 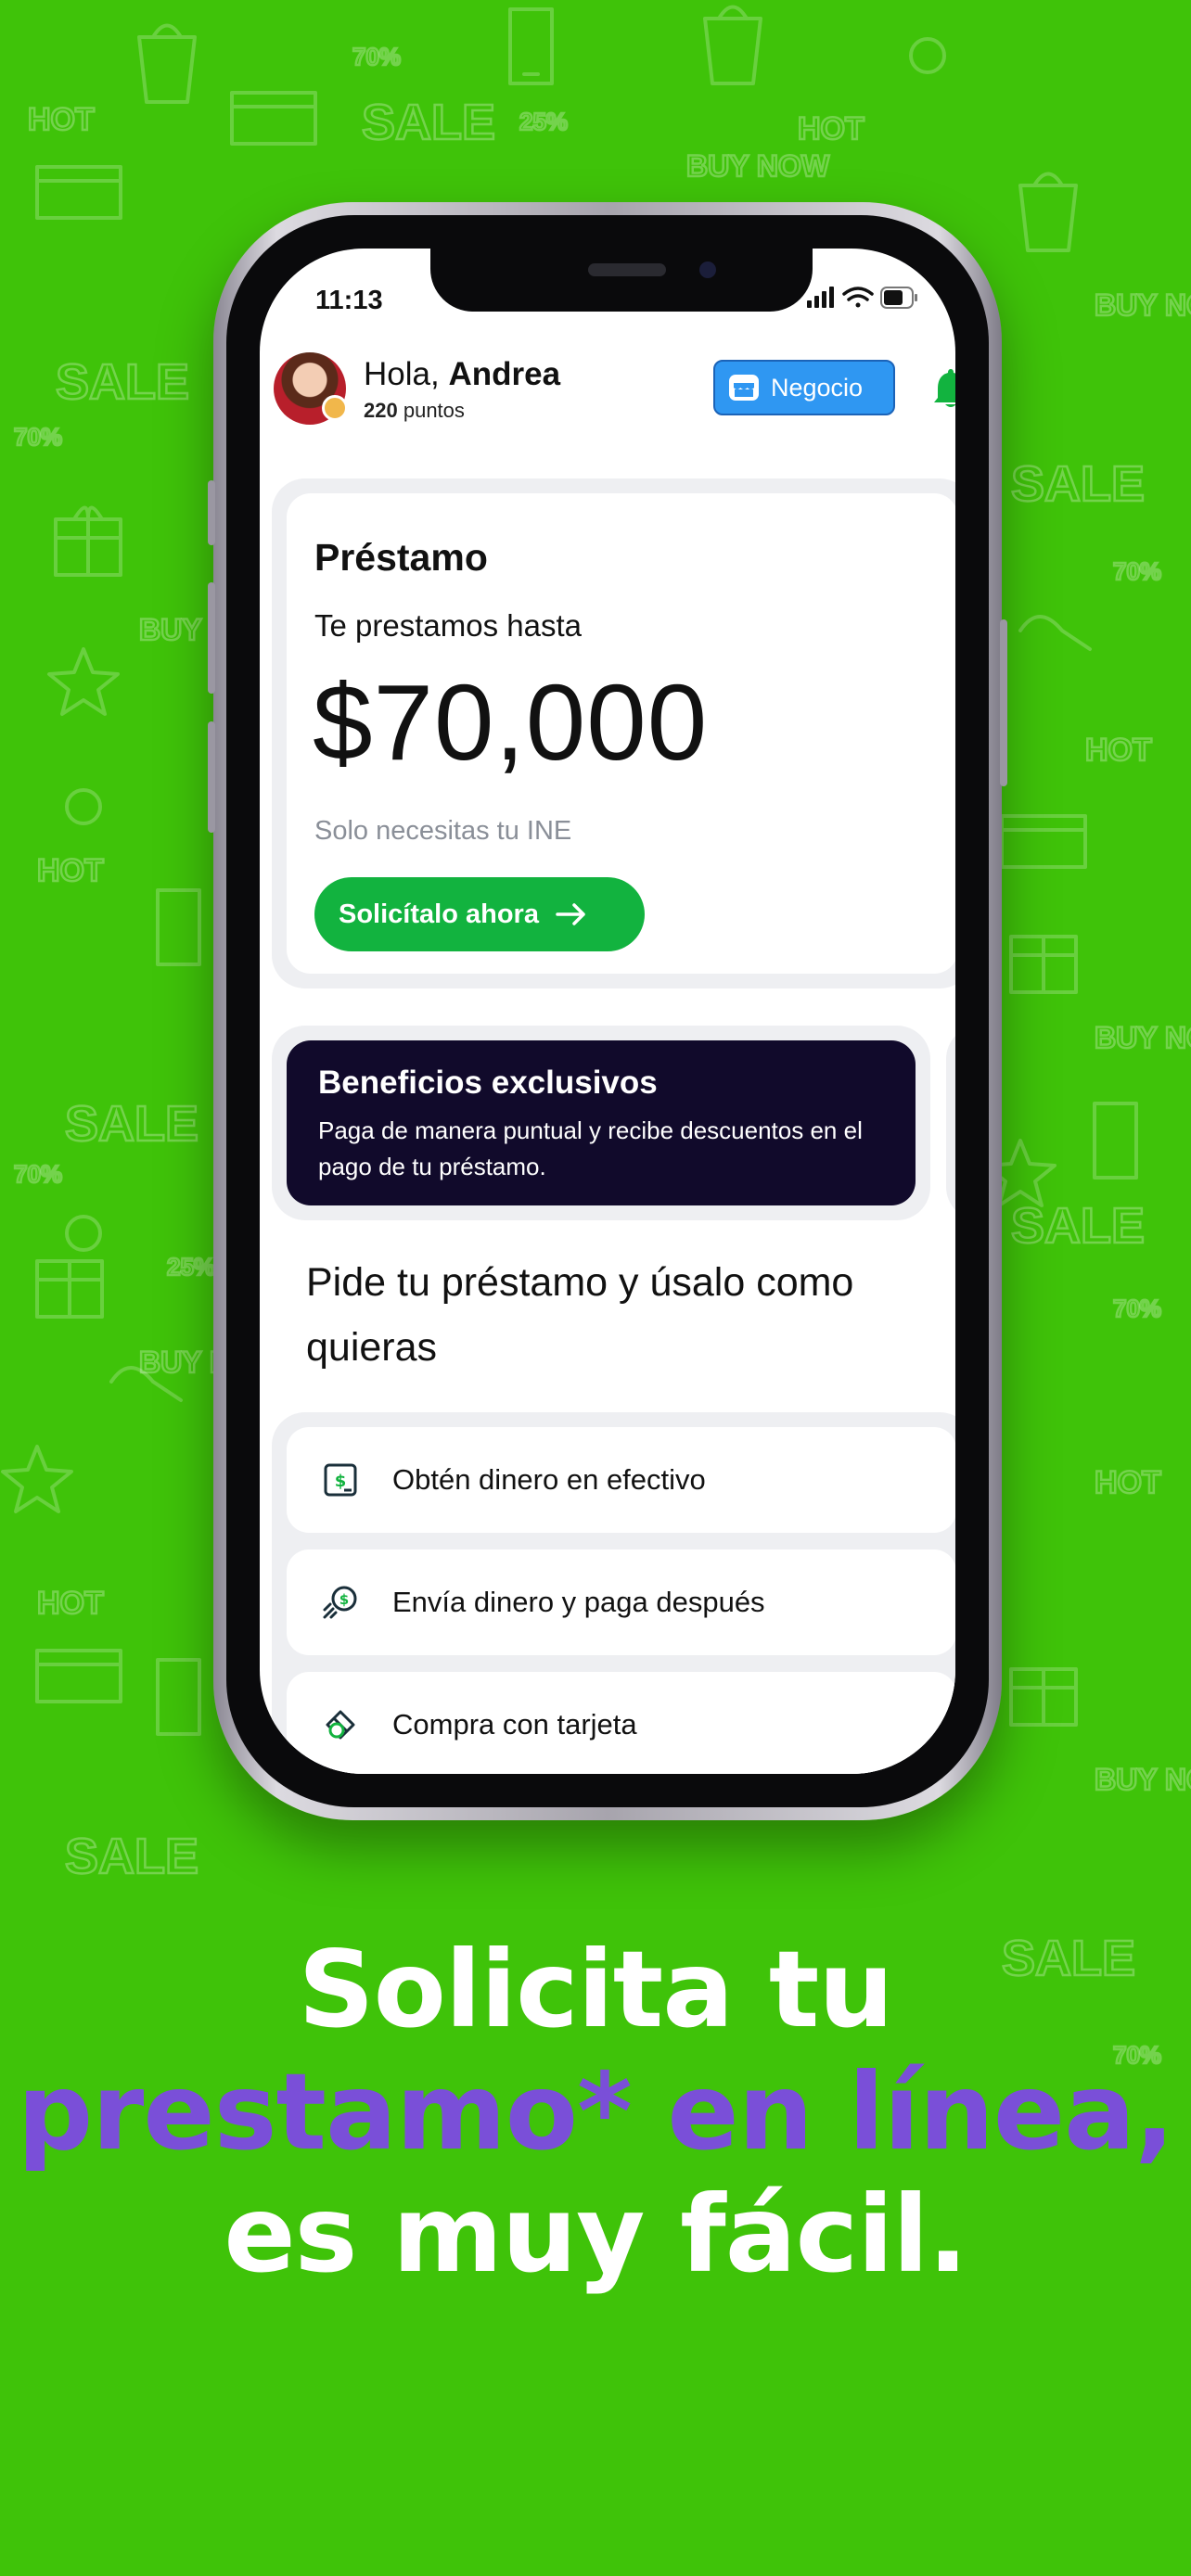 What do you see at coordinates (511, 722) in the screenshot?
I see `loan-amount: $70,000` at bounding box center [511, 722].